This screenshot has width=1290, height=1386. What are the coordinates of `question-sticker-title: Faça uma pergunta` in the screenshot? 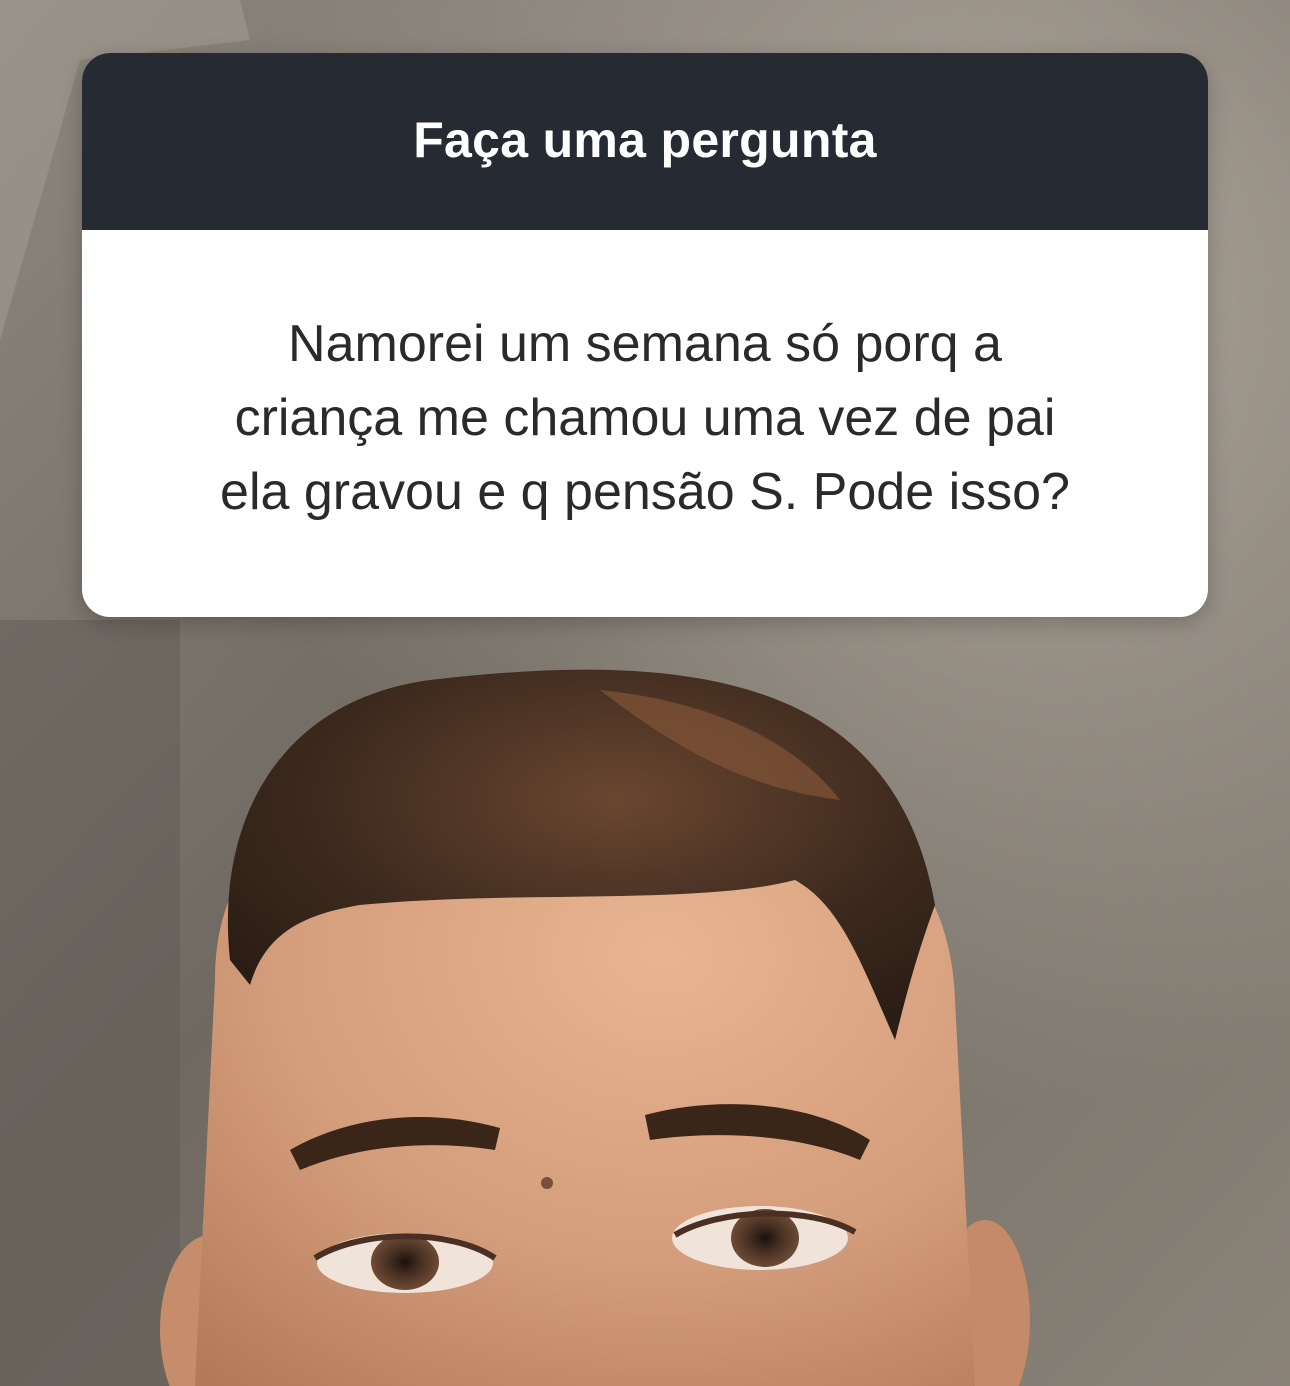 It's located at (645, 139).